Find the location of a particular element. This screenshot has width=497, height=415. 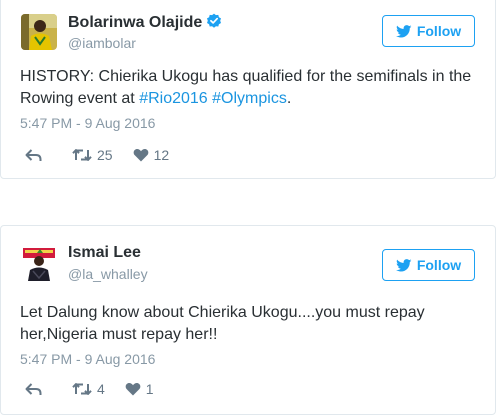

retweet-count: 25 is located at coordinates (105, 155).